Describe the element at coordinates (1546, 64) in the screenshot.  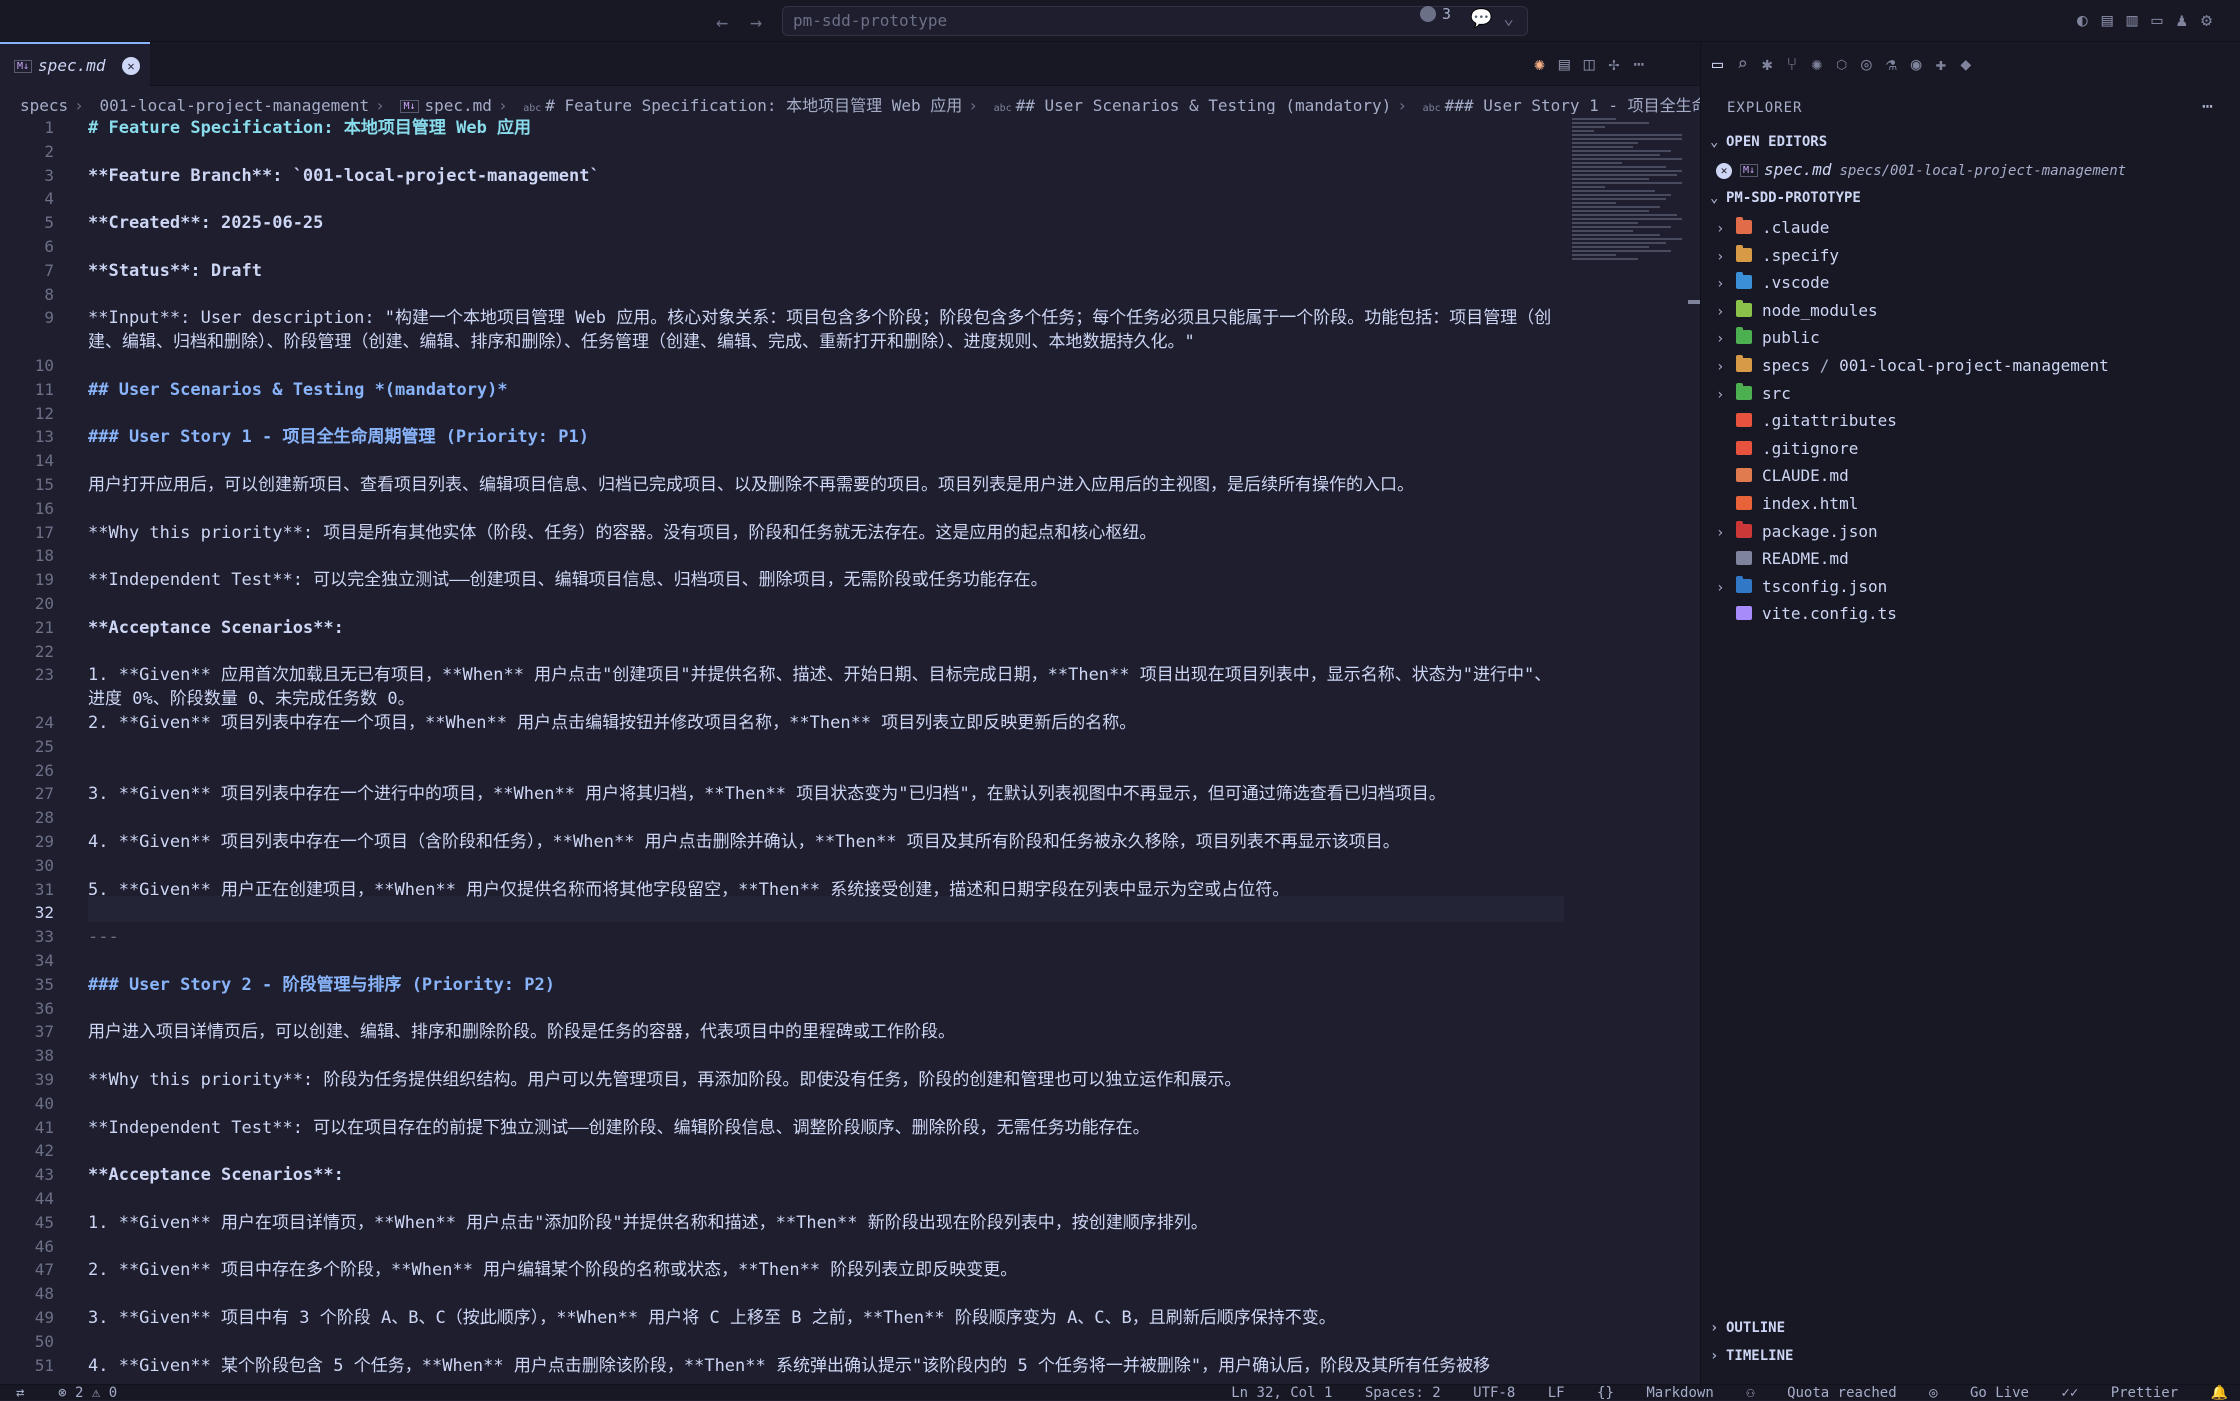
I see `claude-spark-icon: ✺` at that location.